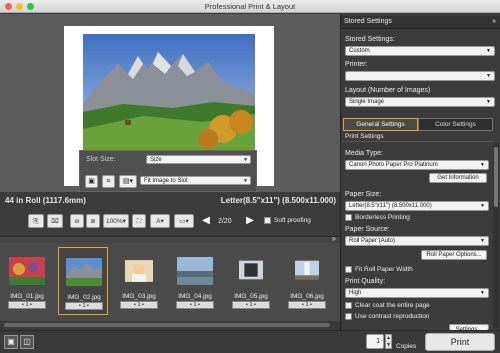 This screenshot has width=500, height=353. I want to click on paper-size-text: Letter(8.5"x11") (8.500x11.000), so click(278, 200).